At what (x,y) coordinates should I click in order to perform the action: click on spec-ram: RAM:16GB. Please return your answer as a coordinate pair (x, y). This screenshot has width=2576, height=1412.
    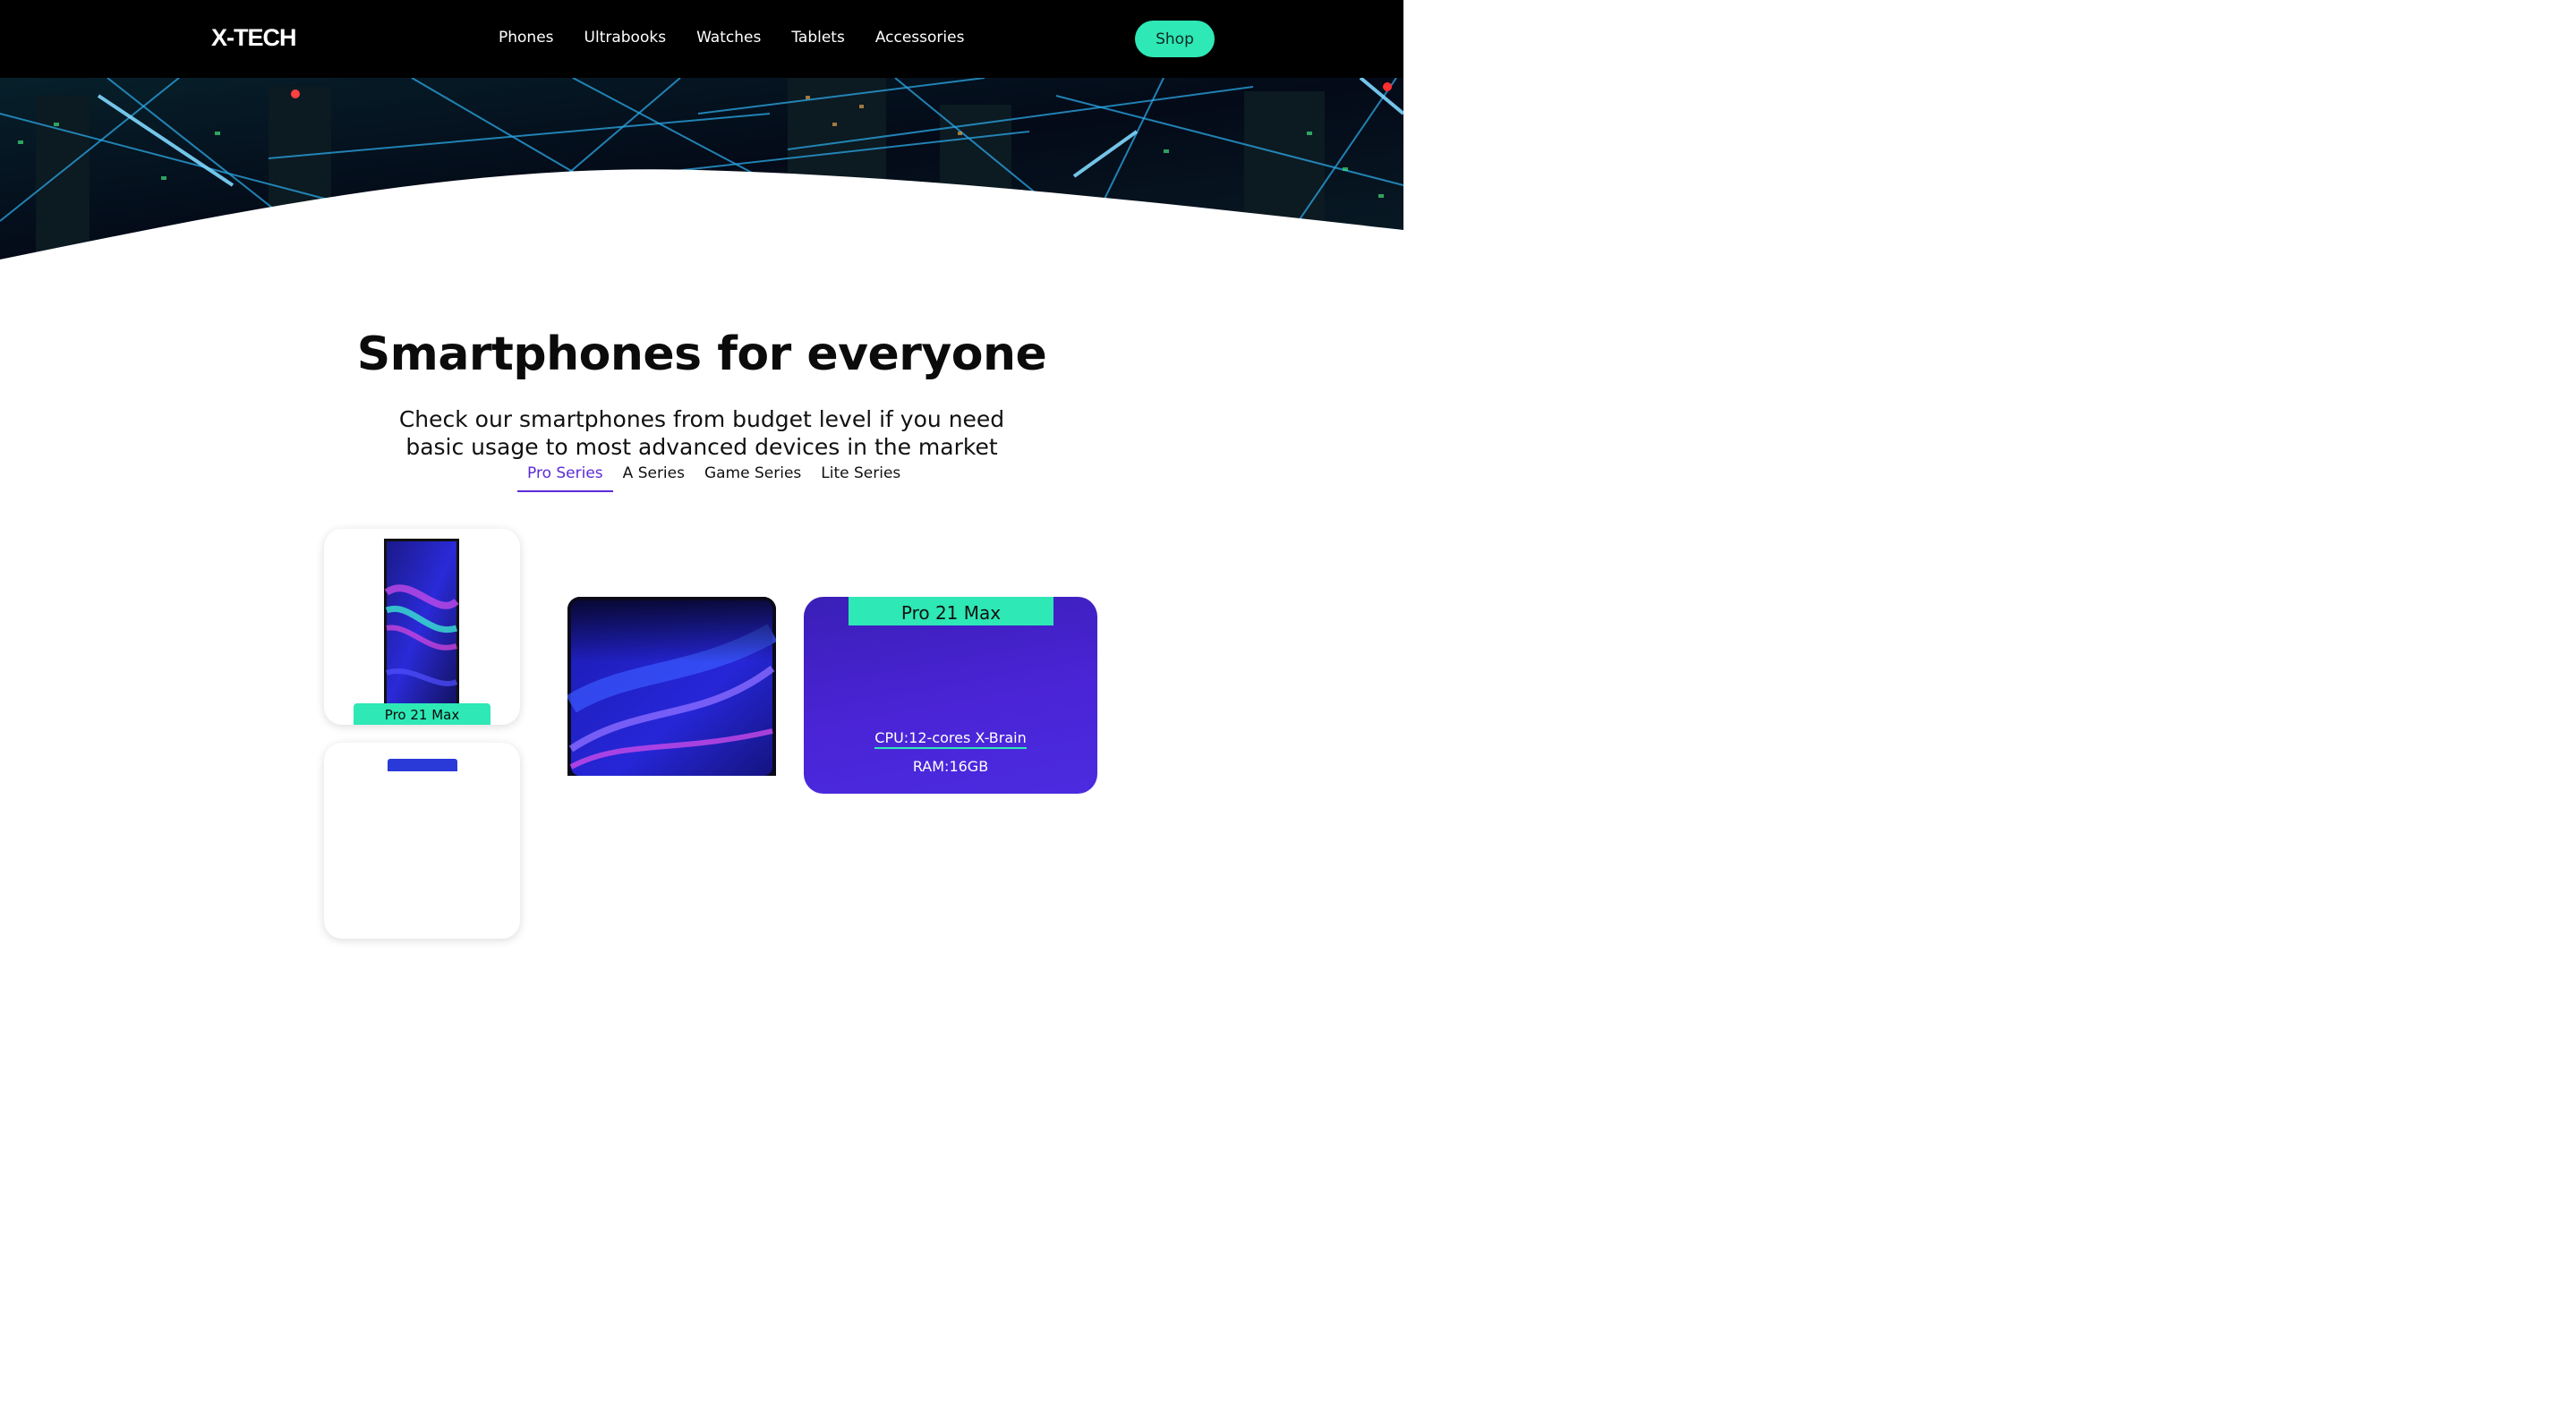
    Looking at the image, I should click on (950, 766).